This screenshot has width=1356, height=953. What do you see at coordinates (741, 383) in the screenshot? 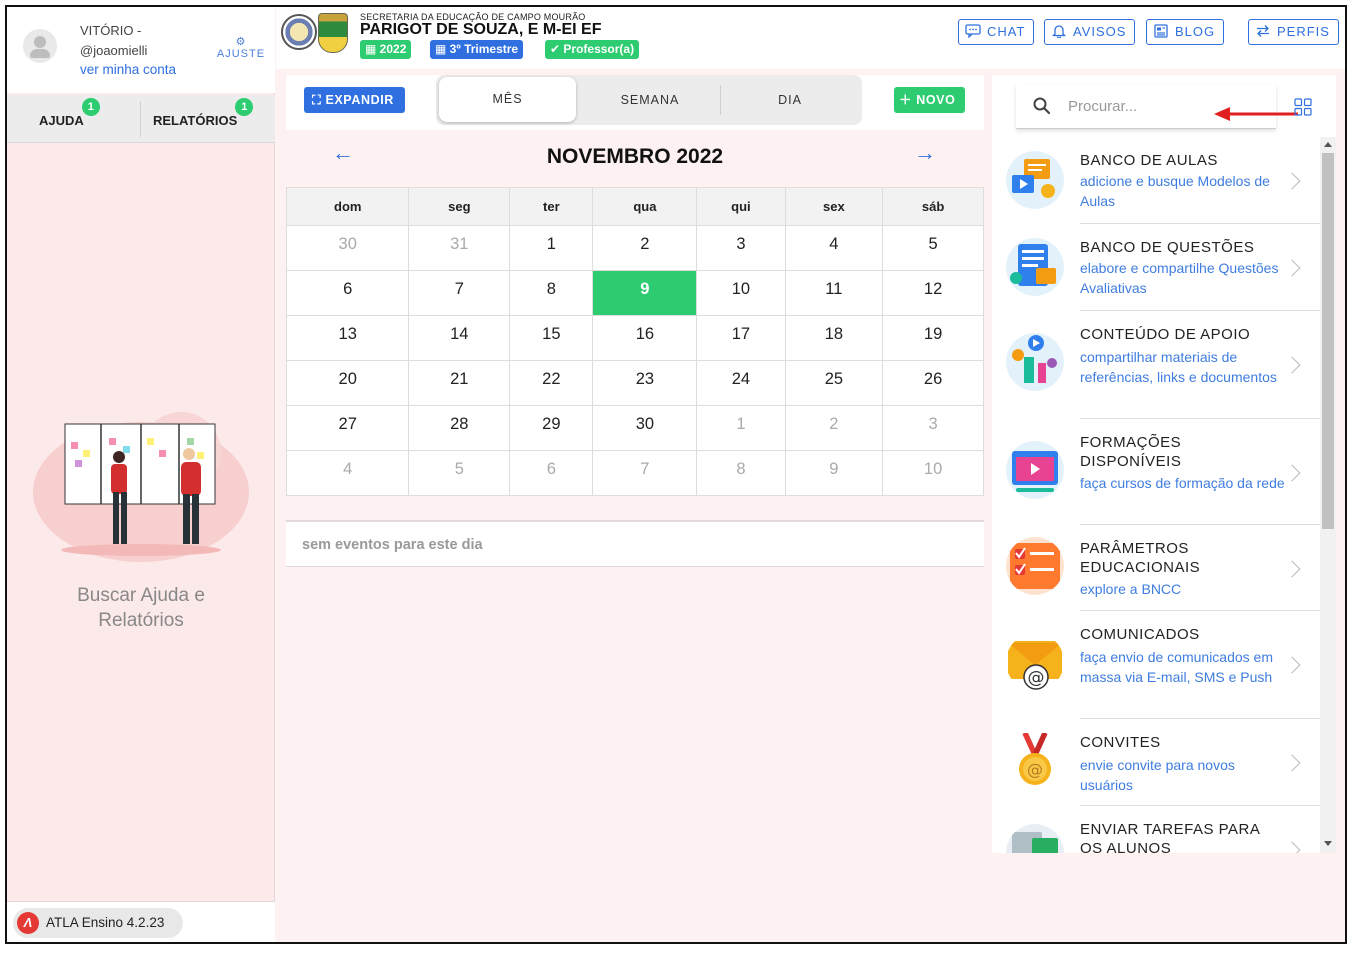
I see `day-cell: 24` at bounding box center [741, 383].